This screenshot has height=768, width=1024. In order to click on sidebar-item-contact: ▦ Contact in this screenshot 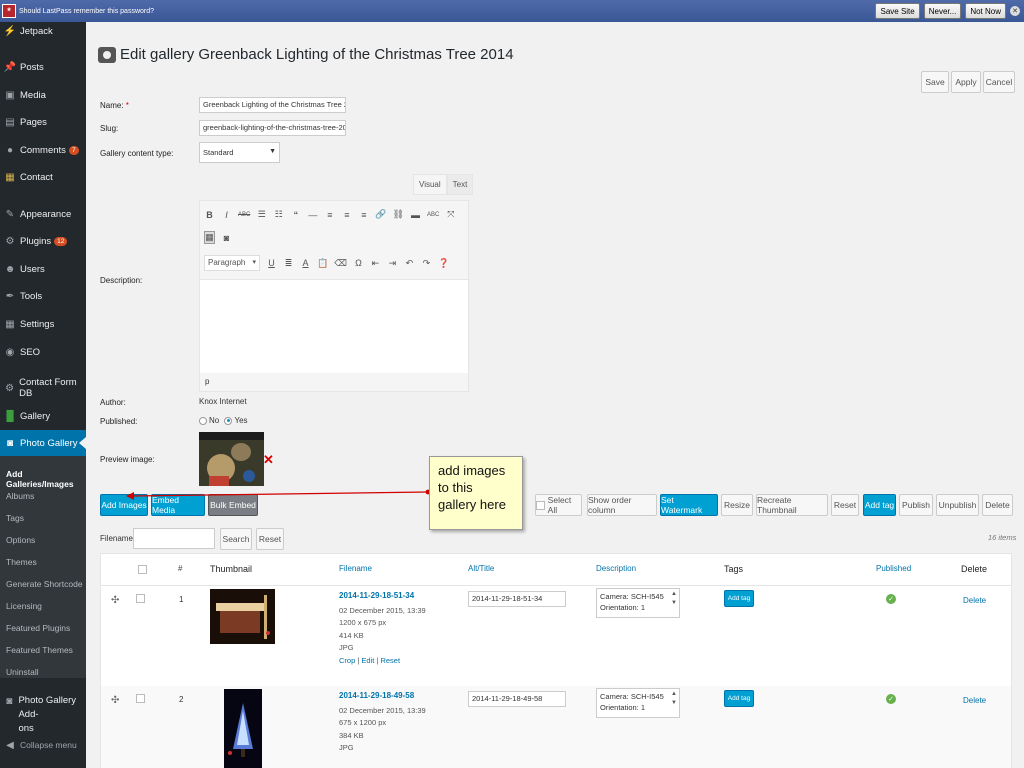, I will do `click(43, 177)`.